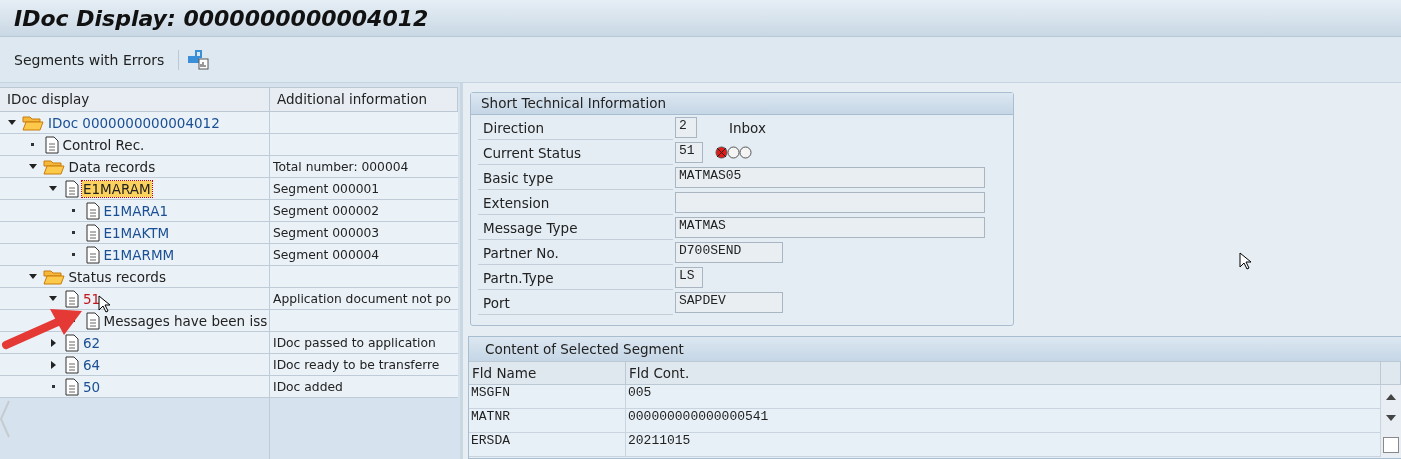  I want to click on panel-title: Content of Selected Segment, so click(935, 349).